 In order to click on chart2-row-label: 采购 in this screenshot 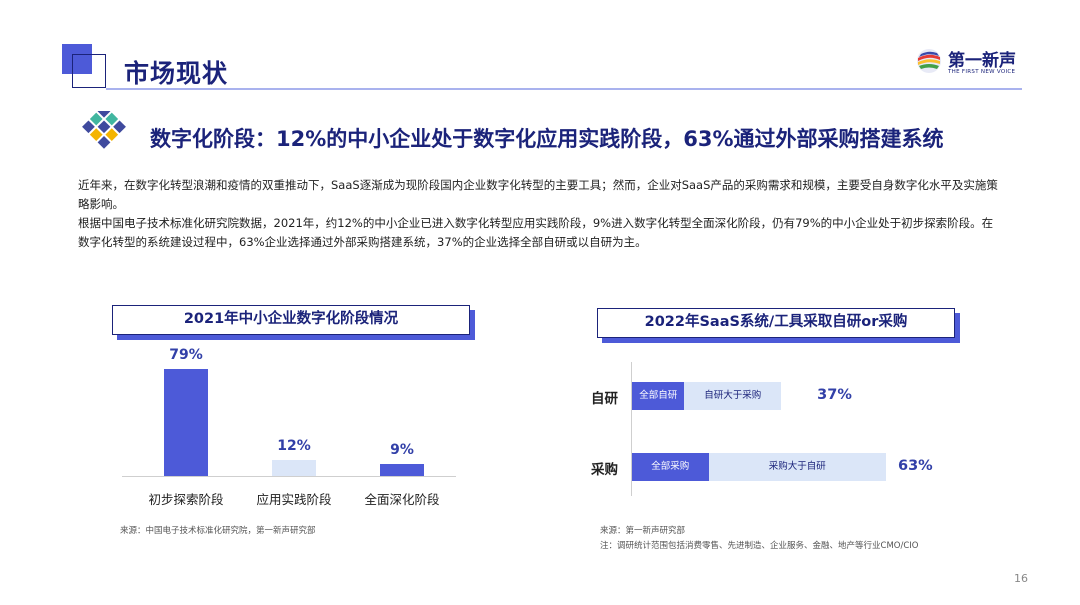, I will do `click(604, 470)`.